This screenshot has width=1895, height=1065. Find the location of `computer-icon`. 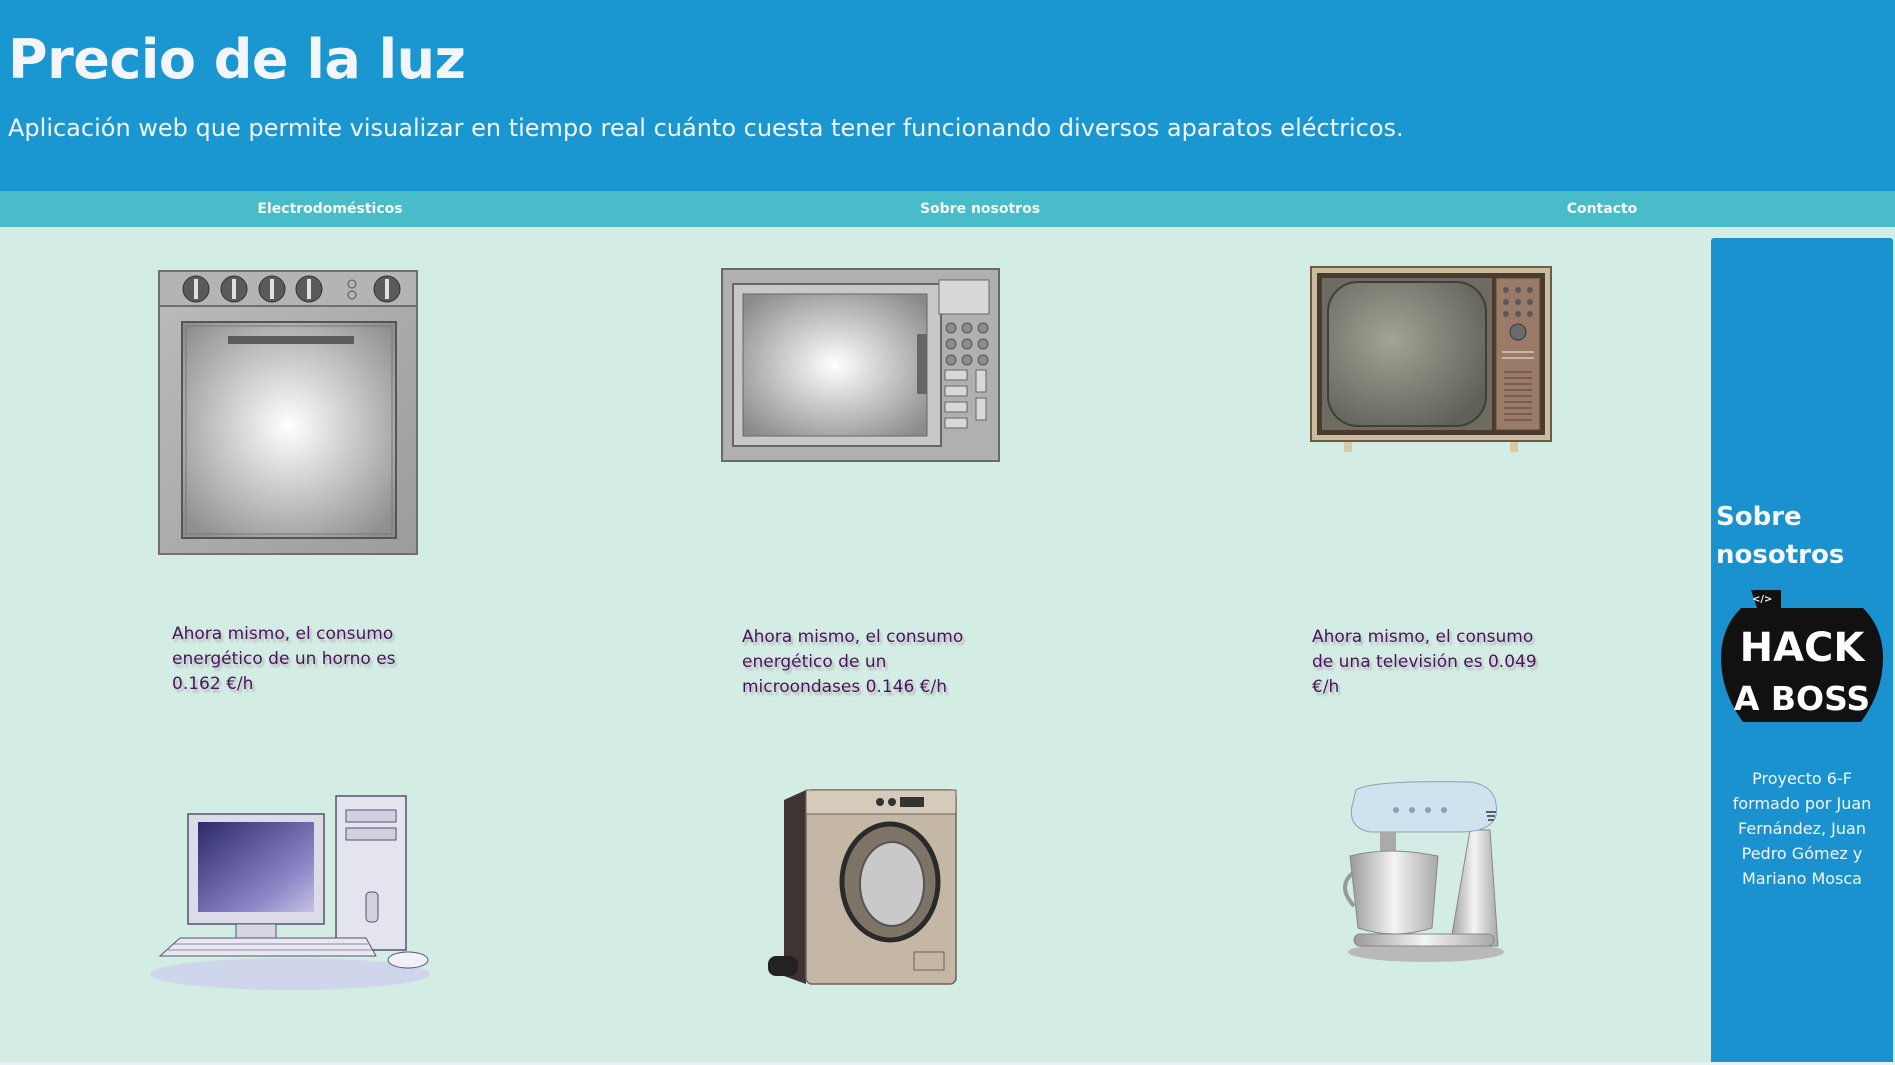

computer-icon is located at coordinates (290, 892).